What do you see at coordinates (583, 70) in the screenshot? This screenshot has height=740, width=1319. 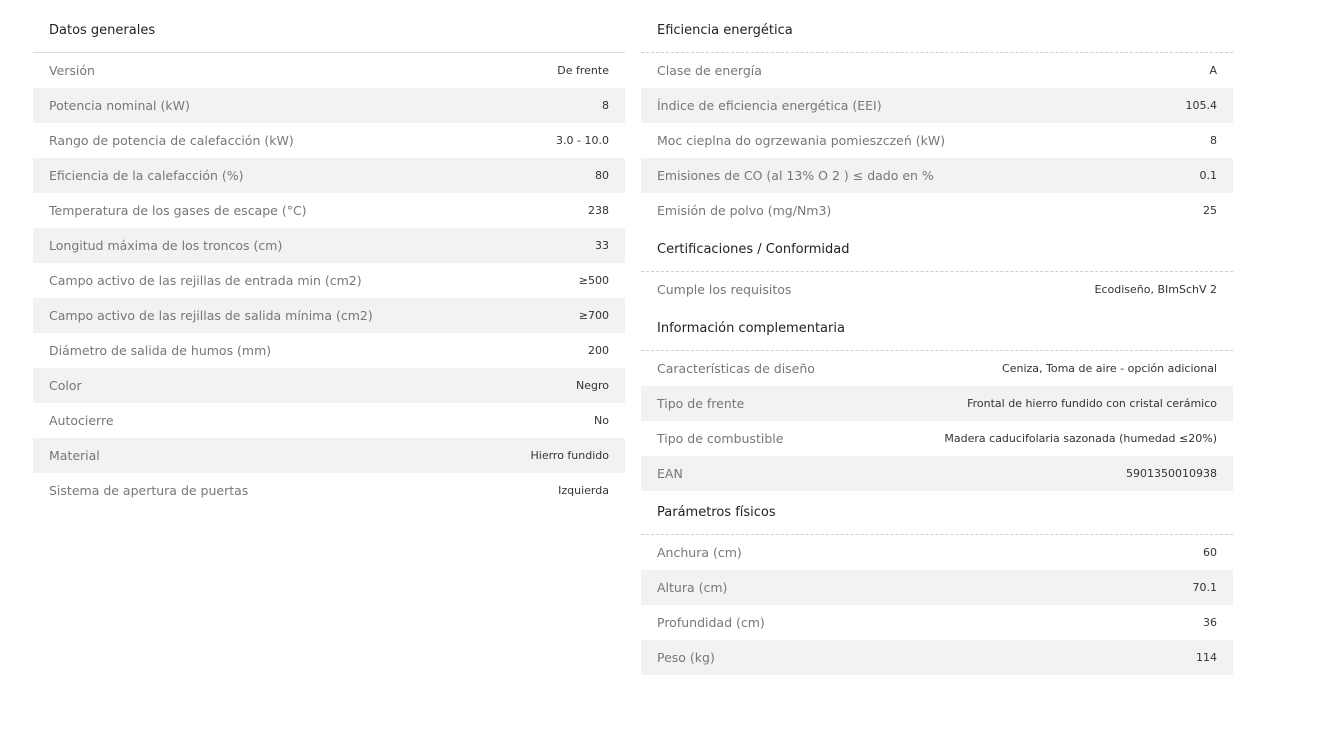 I see `spec-value: De frente` at bounding box center [583, 70].